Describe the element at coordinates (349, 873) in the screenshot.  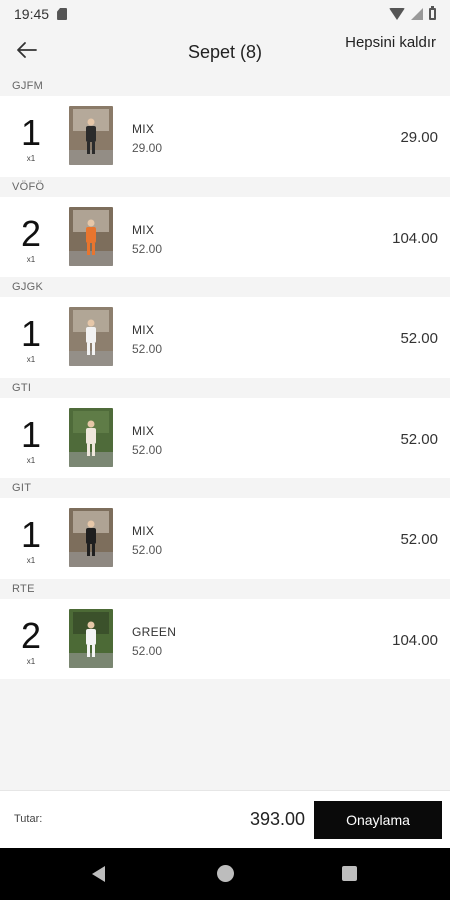
I see `recents-square-icon` at that location.